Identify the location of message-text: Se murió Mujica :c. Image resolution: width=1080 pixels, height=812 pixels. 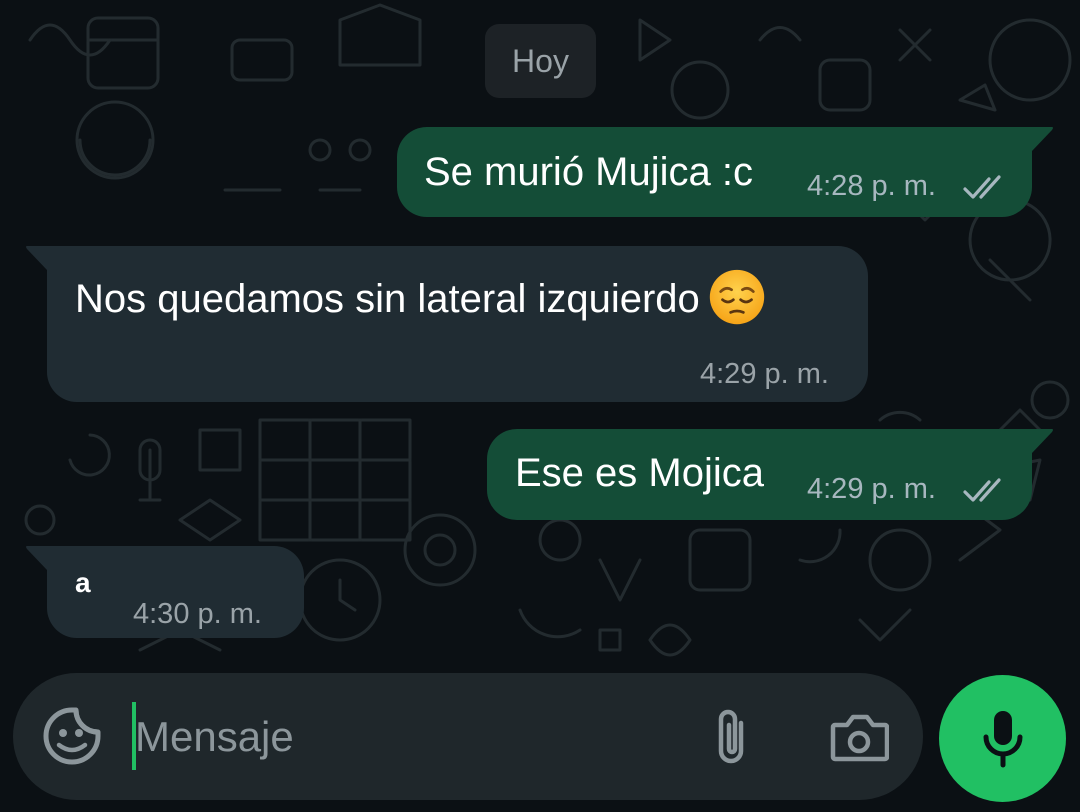
(588, 172).